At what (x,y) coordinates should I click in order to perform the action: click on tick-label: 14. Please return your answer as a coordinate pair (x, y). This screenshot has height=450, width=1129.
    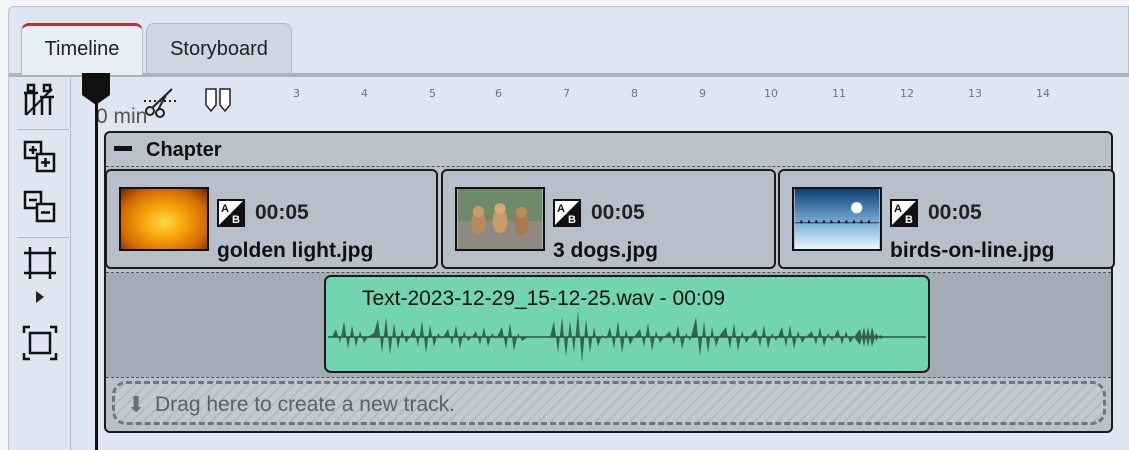
    Looking at the image, I should click on (1043, 93).